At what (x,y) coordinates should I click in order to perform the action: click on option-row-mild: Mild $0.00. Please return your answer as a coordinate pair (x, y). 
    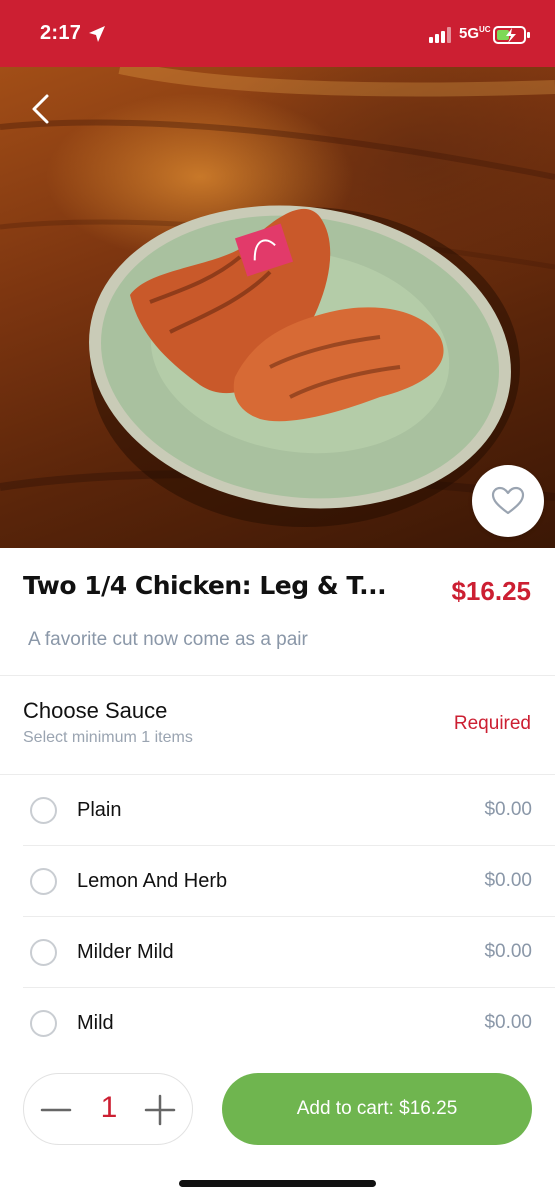
    Looking at the image, I should click on (289, 1023).